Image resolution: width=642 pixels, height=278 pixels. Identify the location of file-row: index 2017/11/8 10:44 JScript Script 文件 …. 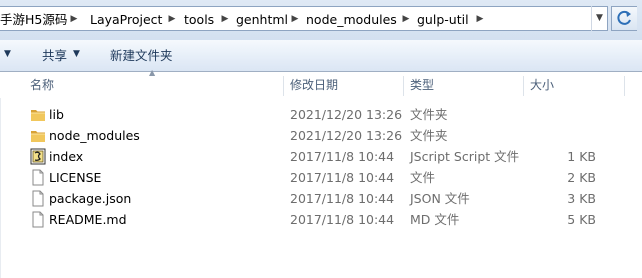
(318, 156).